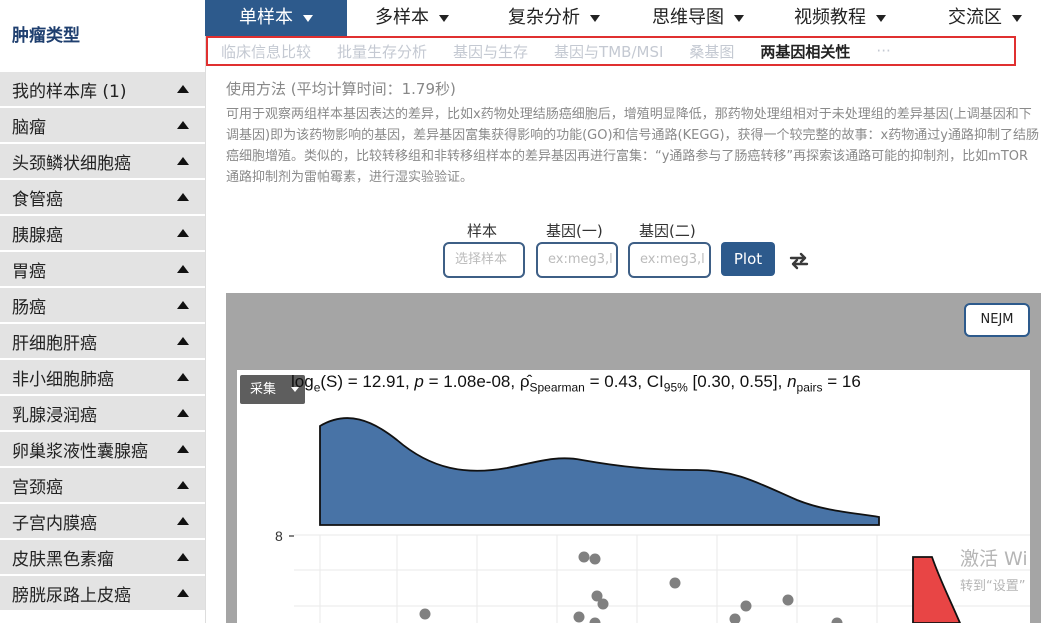 This screenshot has width=1041, height=623. What do you see at coordinates (37, 235) in the screenshot?
I see `sidebar-item-label: 胰腺癌` at bounding box center [37, 235].